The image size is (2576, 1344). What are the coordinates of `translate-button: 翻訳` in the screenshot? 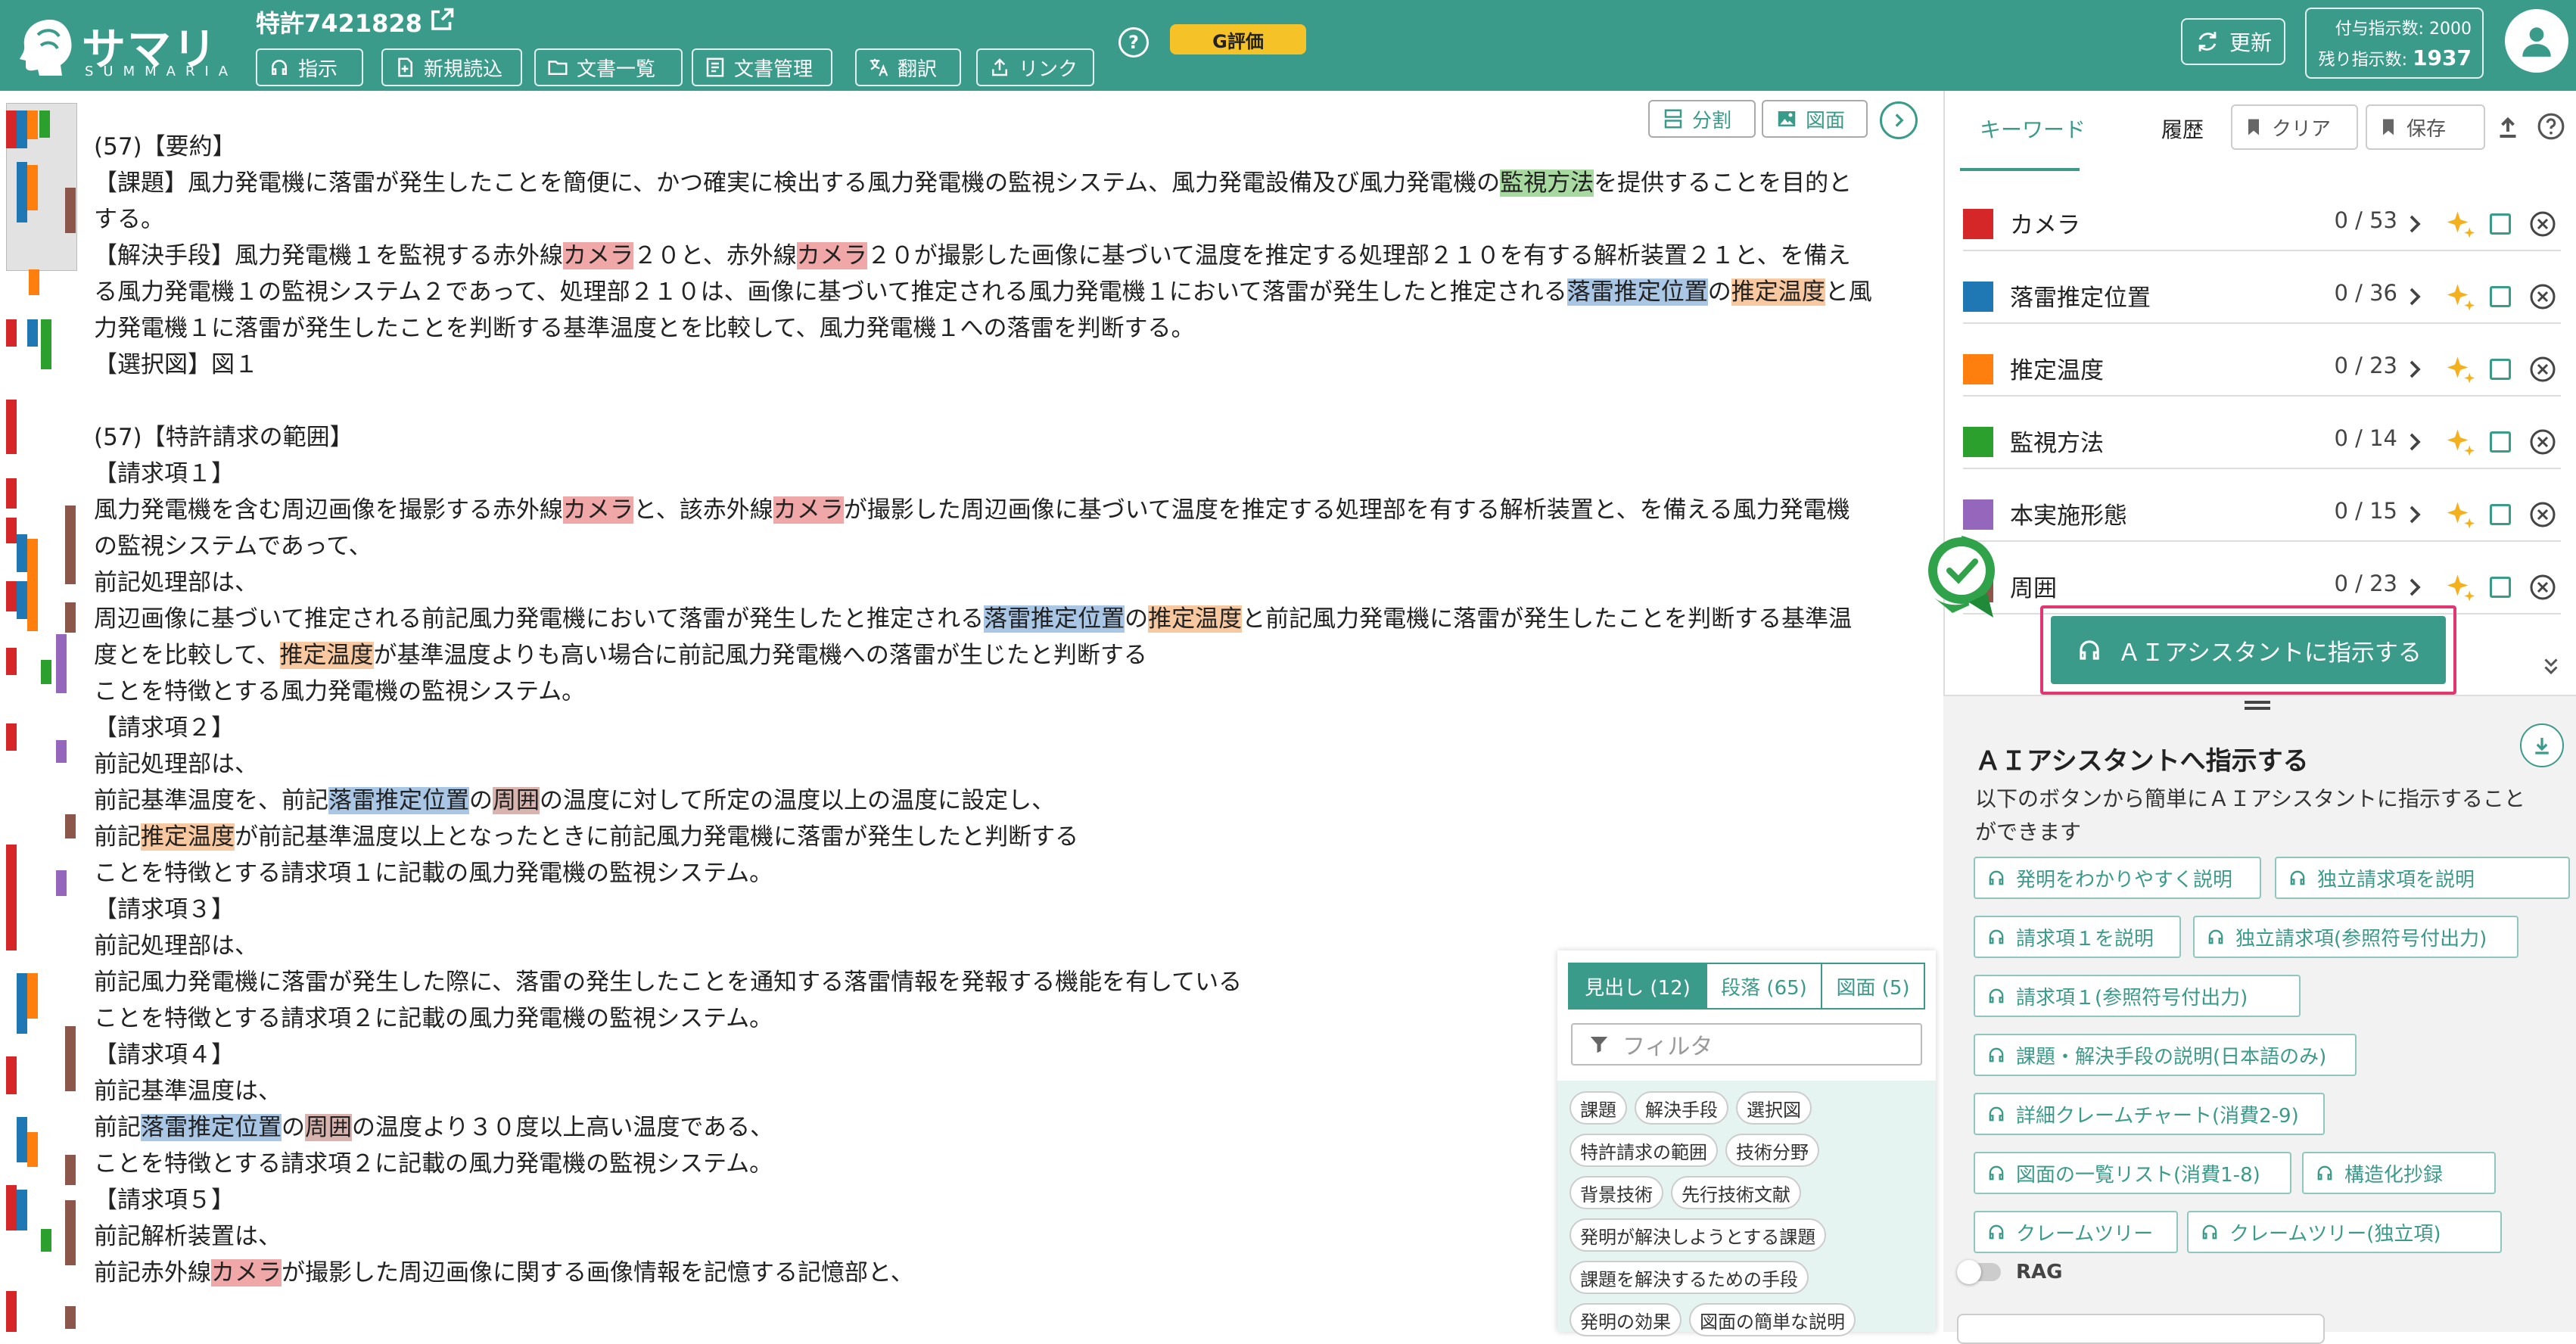 It's located at (908, 67).